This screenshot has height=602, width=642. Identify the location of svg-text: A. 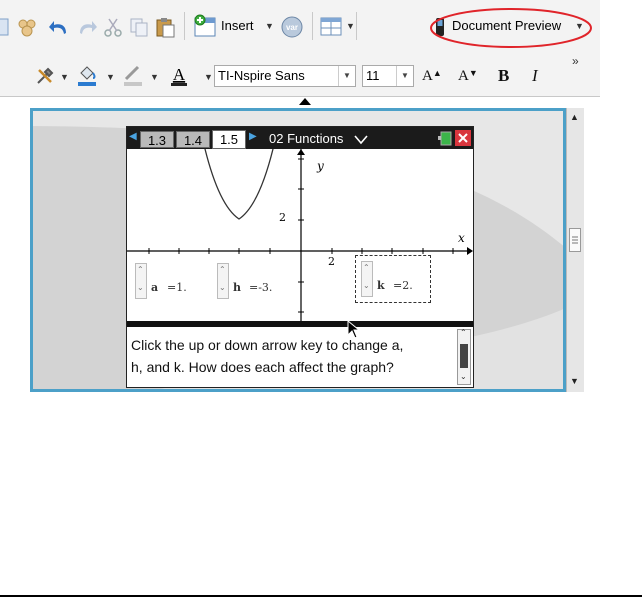
(179, 74).